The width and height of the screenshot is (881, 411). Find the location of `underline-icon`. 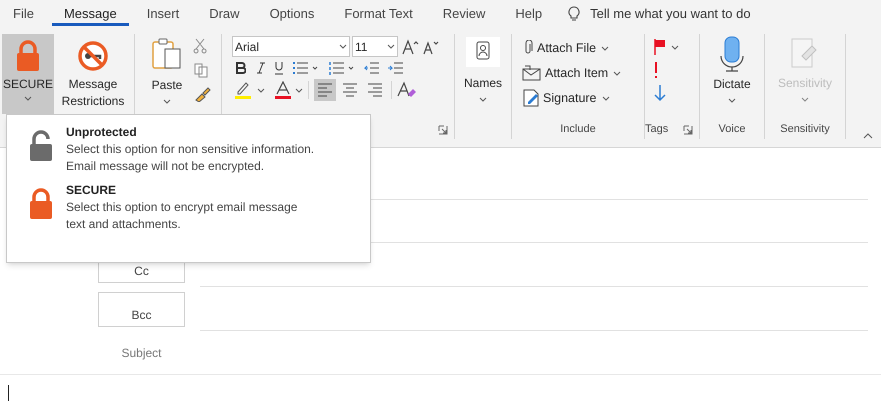

underline-icon is located at coordinates (279, 68).